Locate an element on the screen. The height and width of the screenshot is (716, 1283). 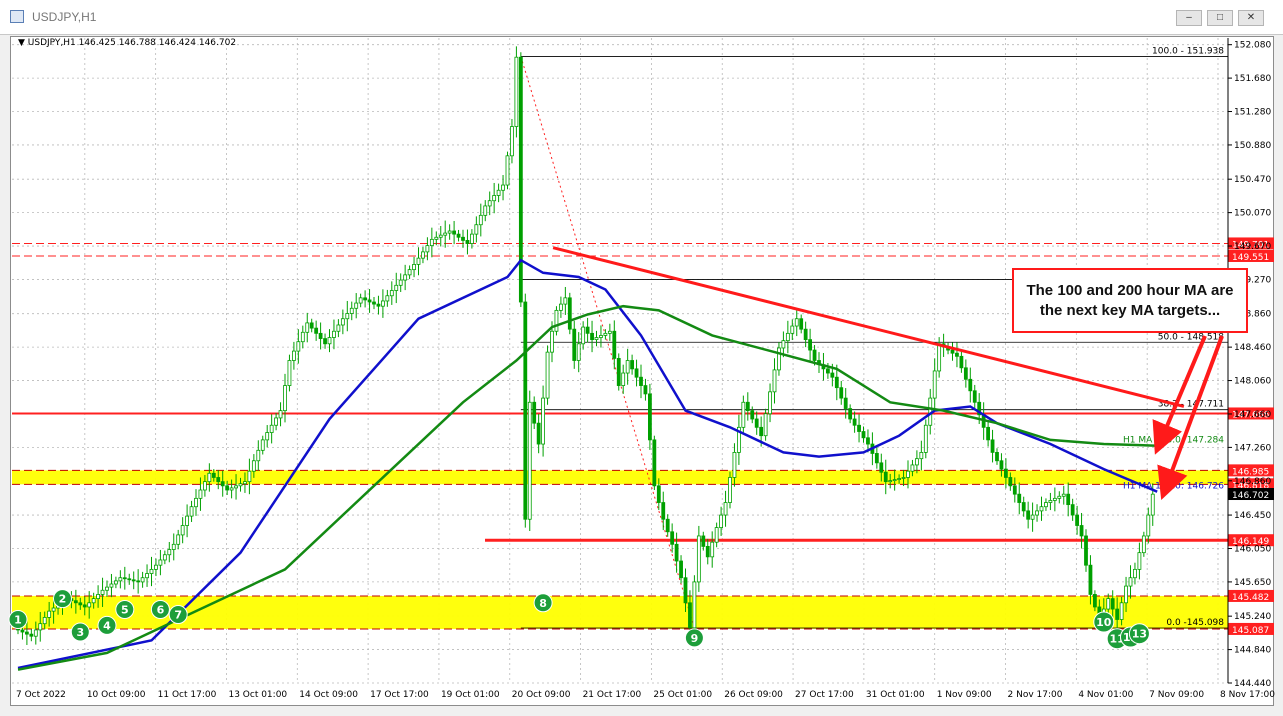
count-marker-label: 9 is located at coordinates (695, 638).